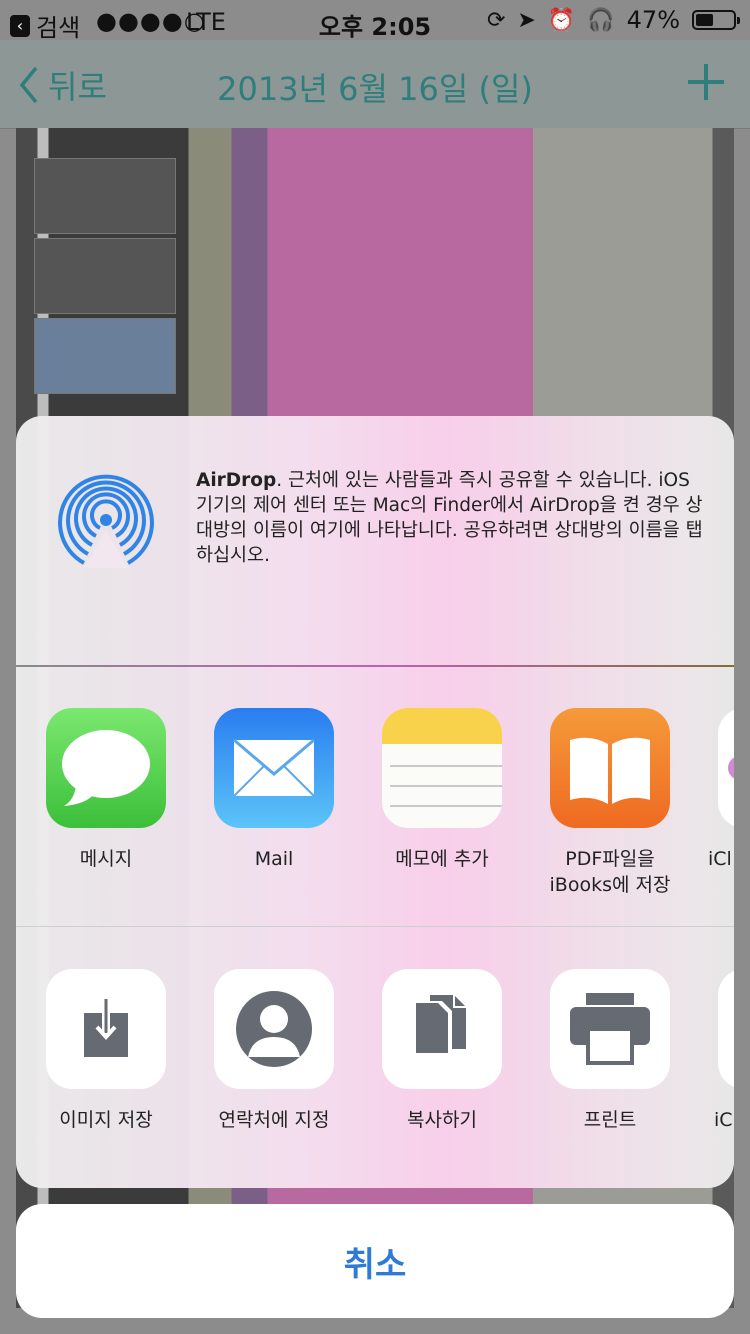 This screenshot has width=750, height=1334. I want to click on alarm-icon: ⏰, so click(561, 20).